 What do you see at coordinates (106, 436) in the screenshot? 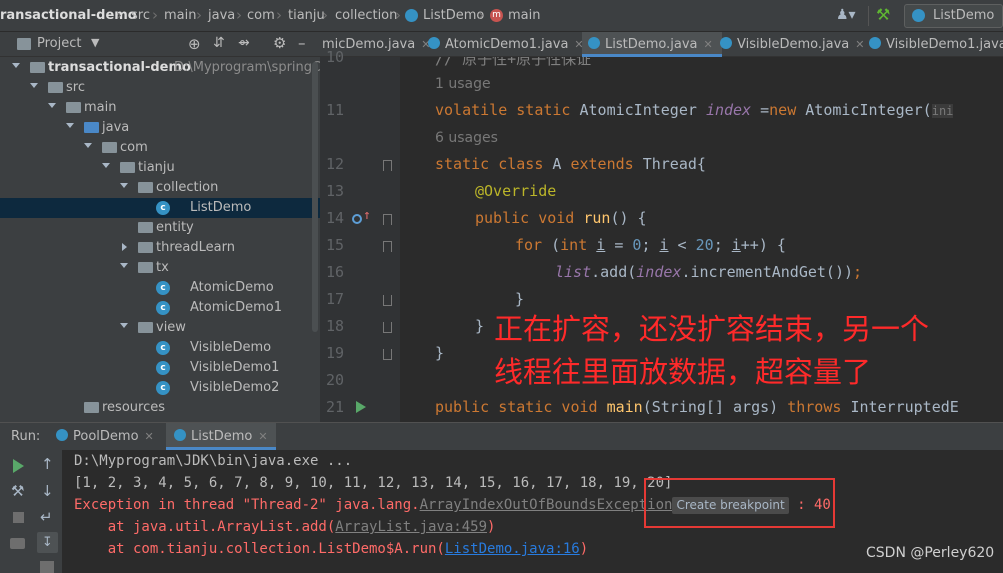
I see `tab-pooldemo: PoolDemo ✕` at bounding box center [106, 436].